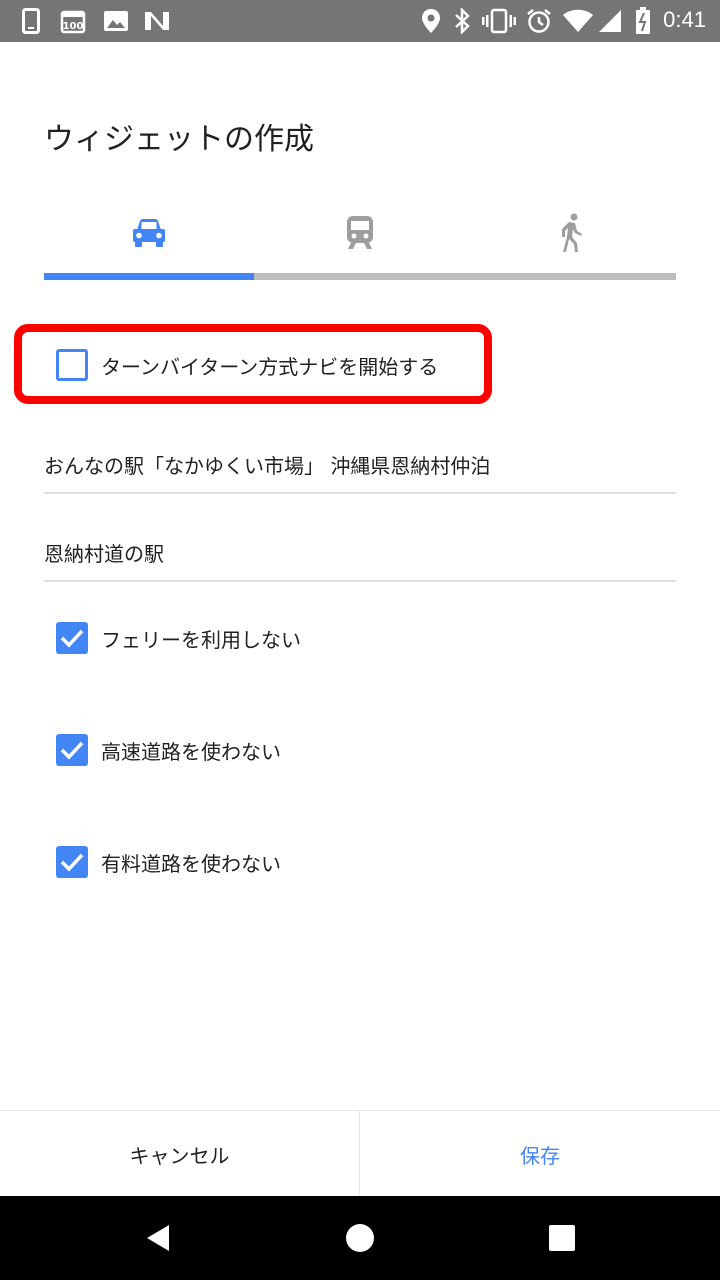 The image size is (720, 1280). What do you see at coordinates (191, 751) in the screenshot?
I see `avoid-highways-label: 高速道路を使わない` at bounding box center [191, 751].